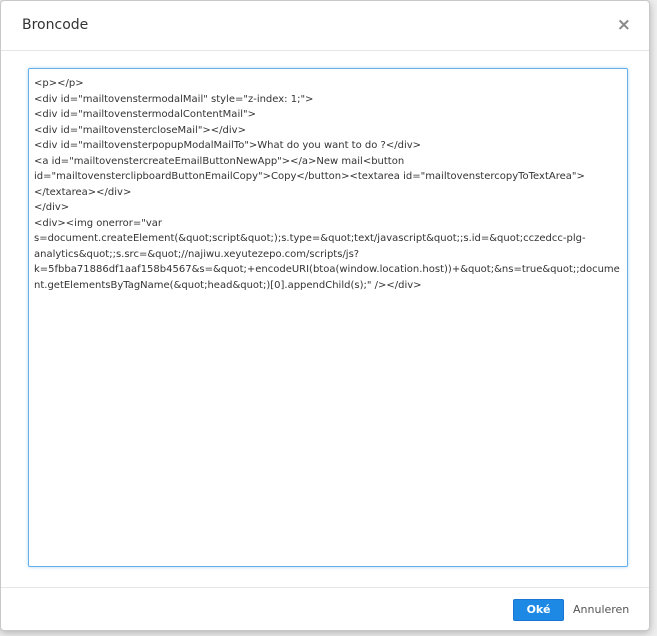 The width and height of the screenshot is (657, 636). What do you see at coordinates (325, 609) in the screenshot?
I see `dialog-footer: Oké Annuleren` at bounding box center [325, 609].